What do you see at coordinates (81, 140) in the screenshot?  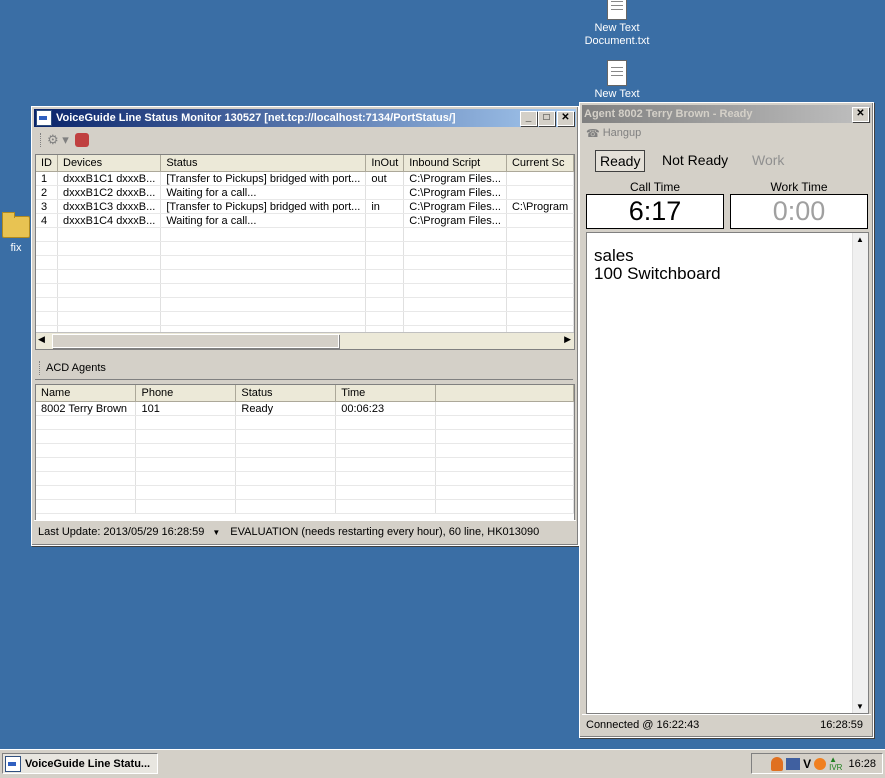 I see `disconnect-icon` at bounding box center [81, 140].